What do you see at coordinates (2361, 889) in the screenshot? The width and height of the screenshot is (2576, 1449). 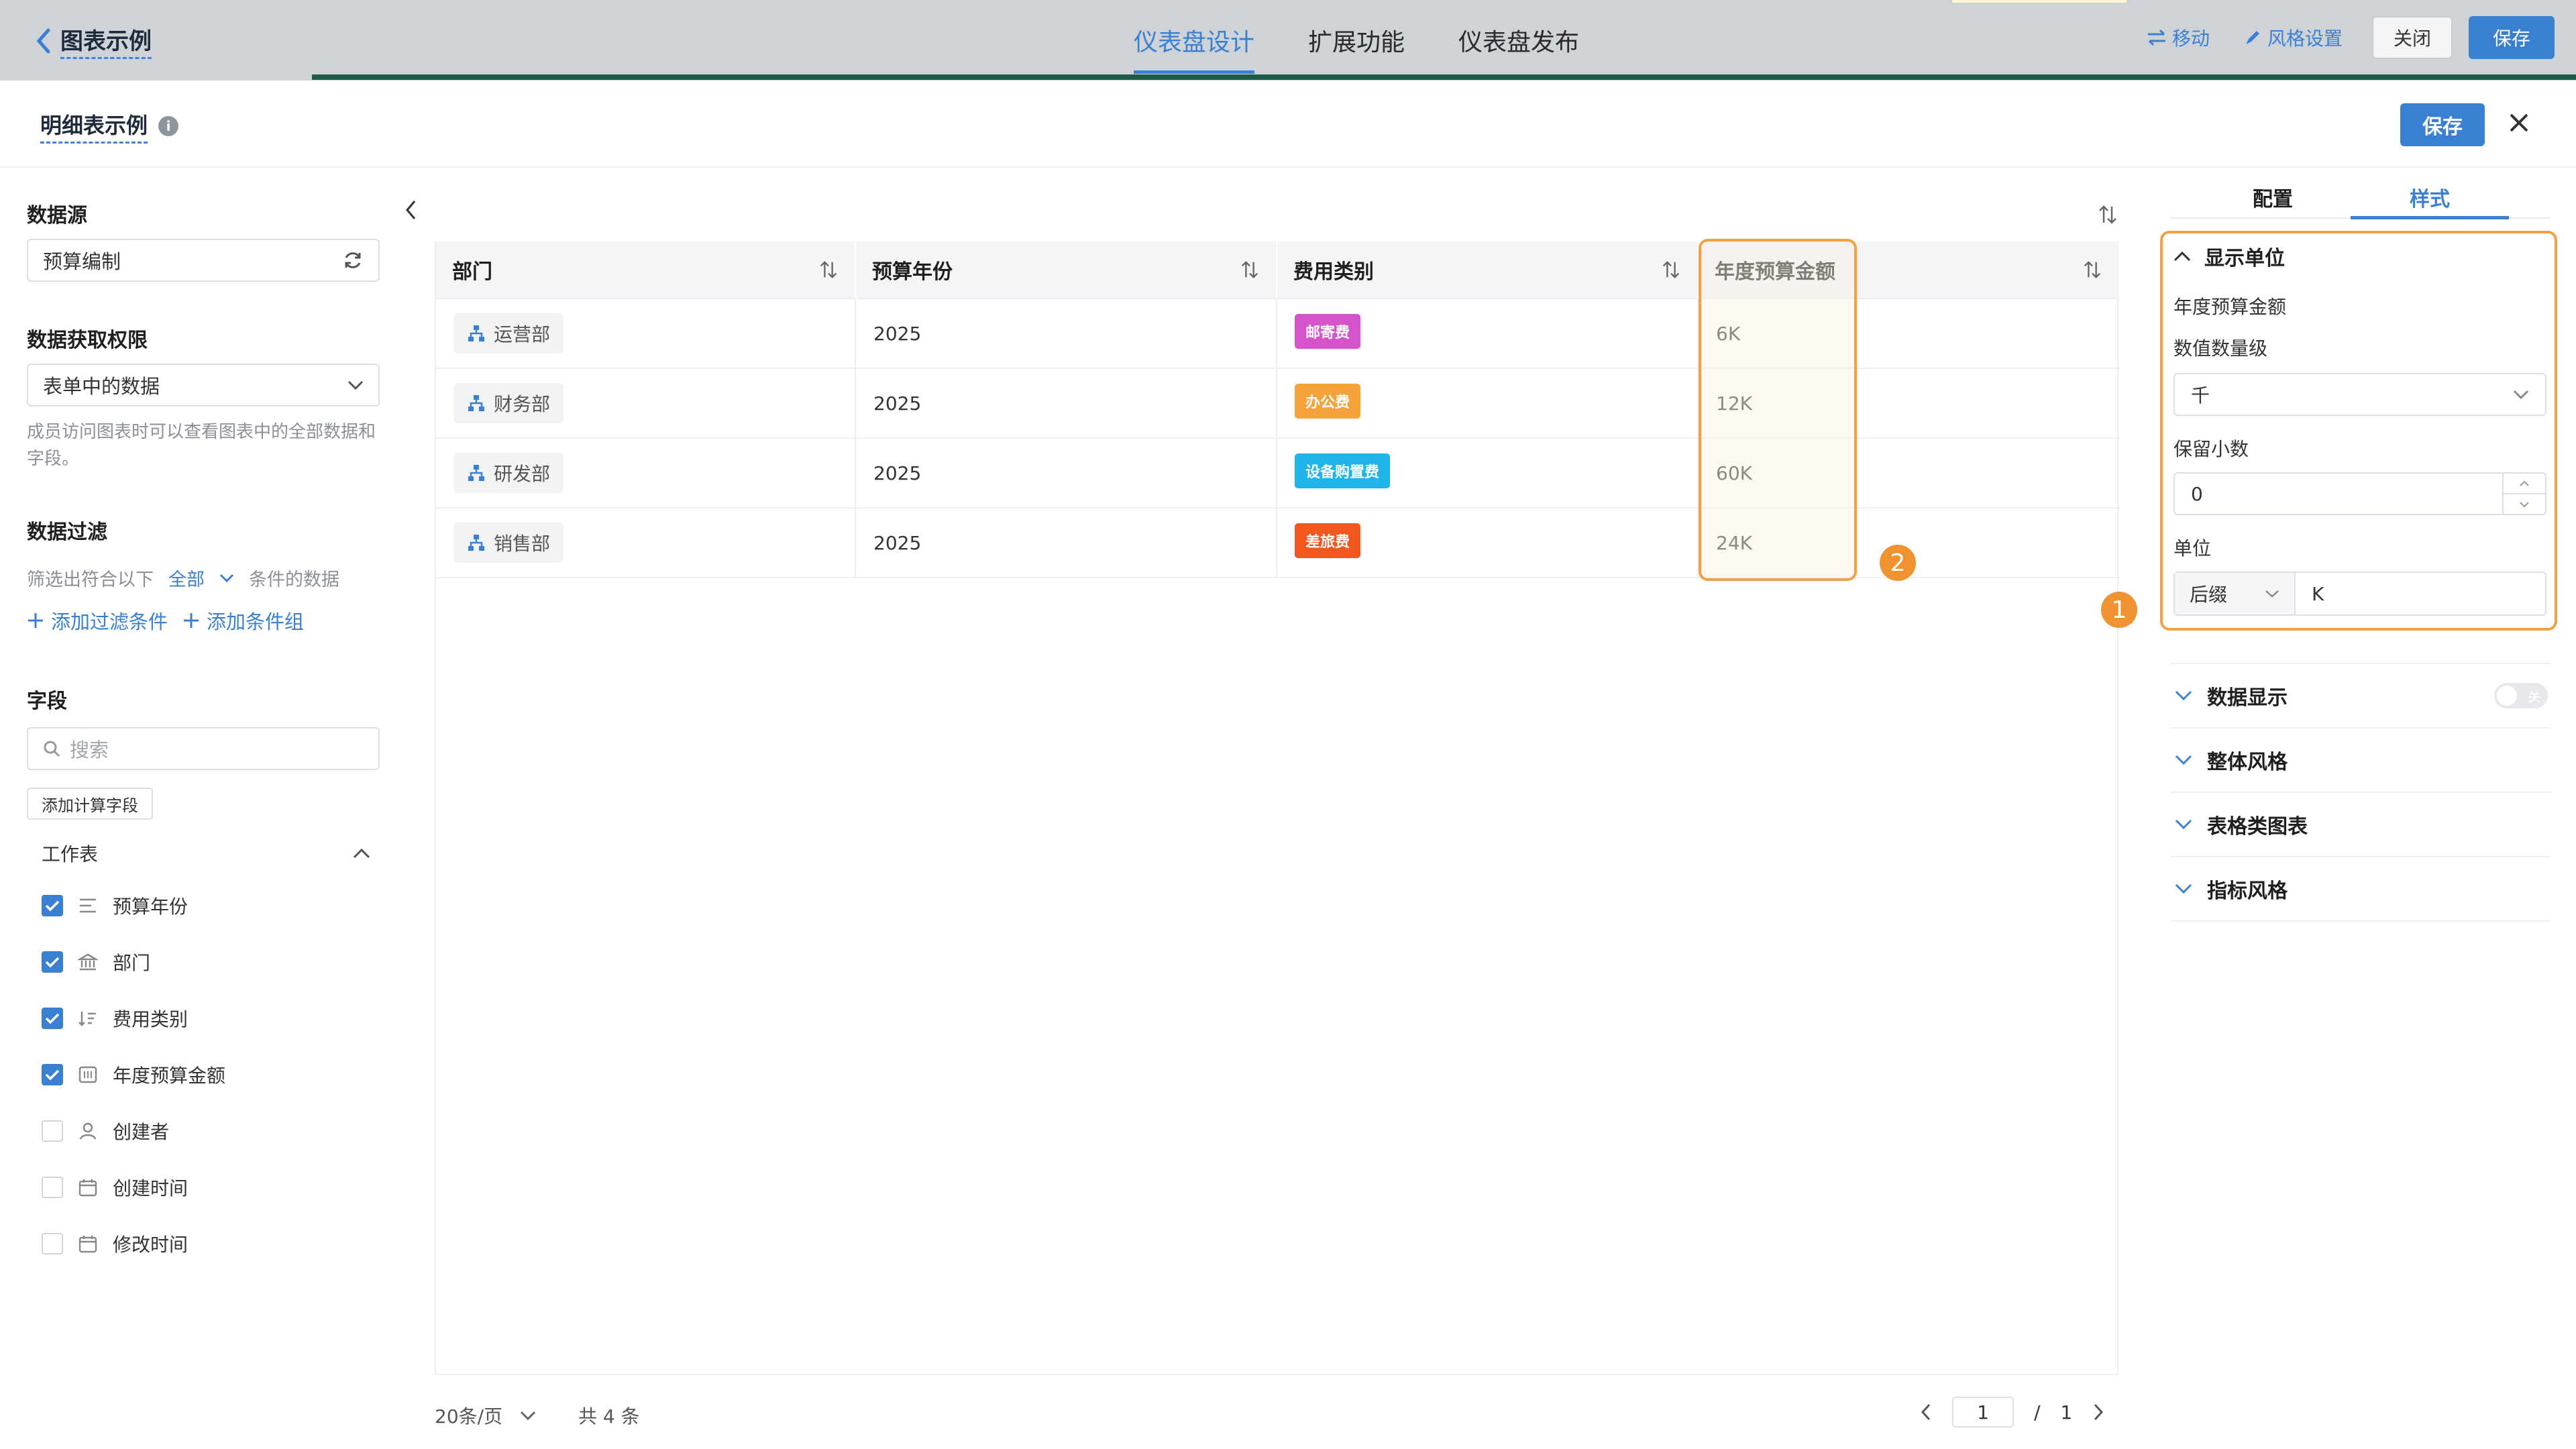 I see `metric-style-section: 指标风格` at bounding box center [2361, 889].